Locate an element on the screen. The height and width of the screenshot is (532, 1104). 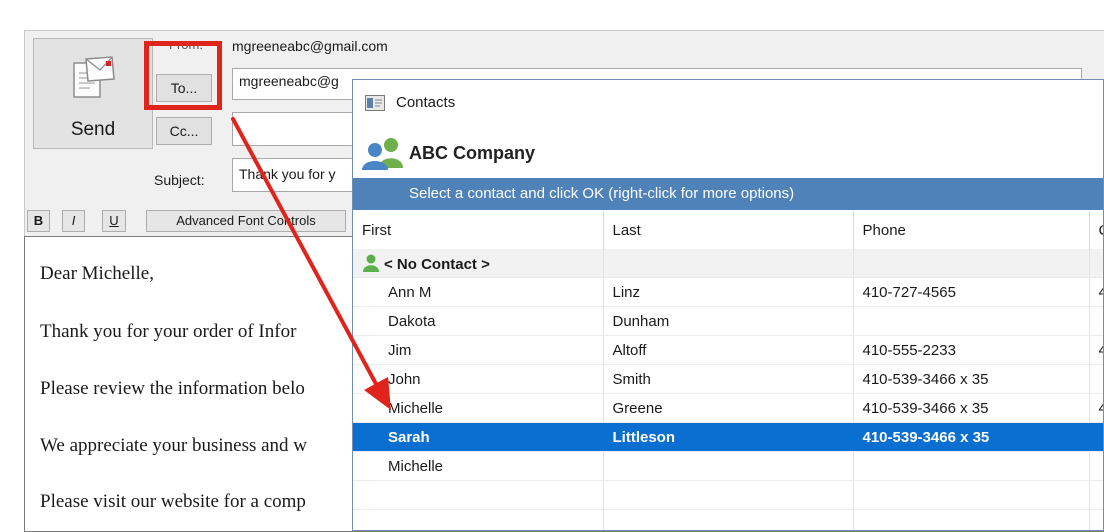
cell-first: Sarah is located at coordinates (478, 437).